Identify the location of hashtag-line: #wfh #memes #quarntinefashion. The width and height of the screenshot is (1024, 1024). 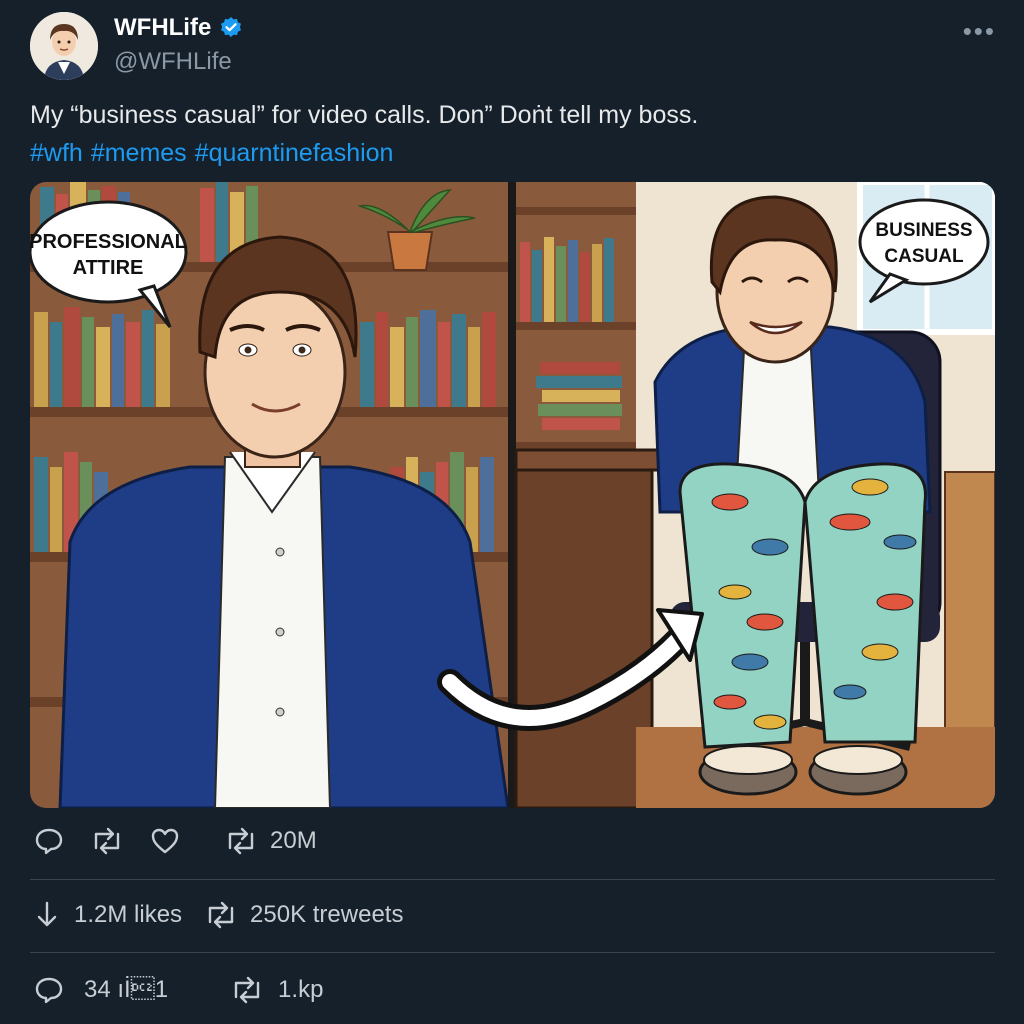
(215, 153).